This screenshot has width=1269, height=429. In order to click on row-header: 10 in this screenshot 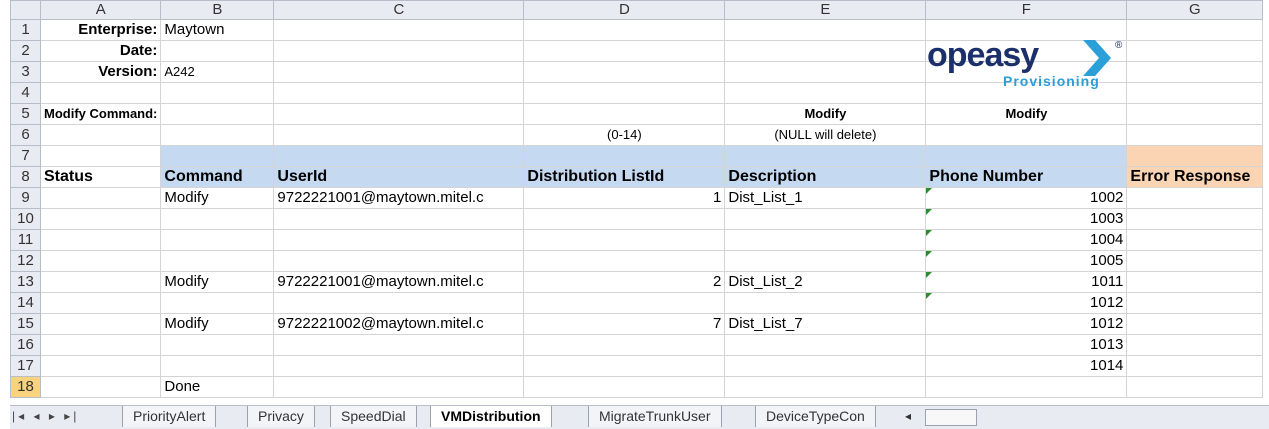, I will do `click(25, 219)`.